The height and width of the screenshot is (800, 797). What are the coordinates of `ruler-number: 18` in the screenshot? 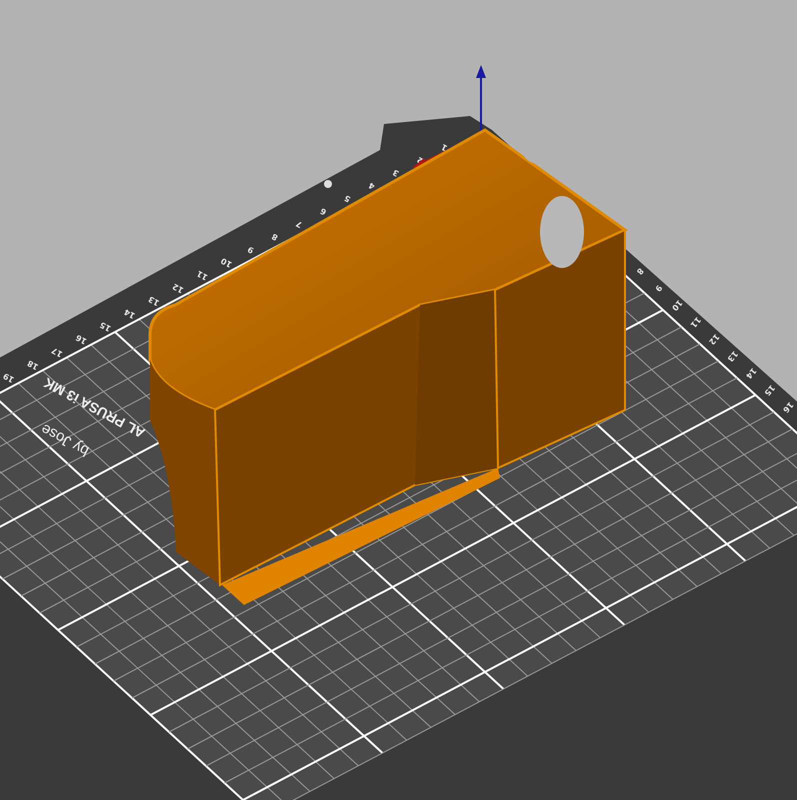 It's located at (33, 365).